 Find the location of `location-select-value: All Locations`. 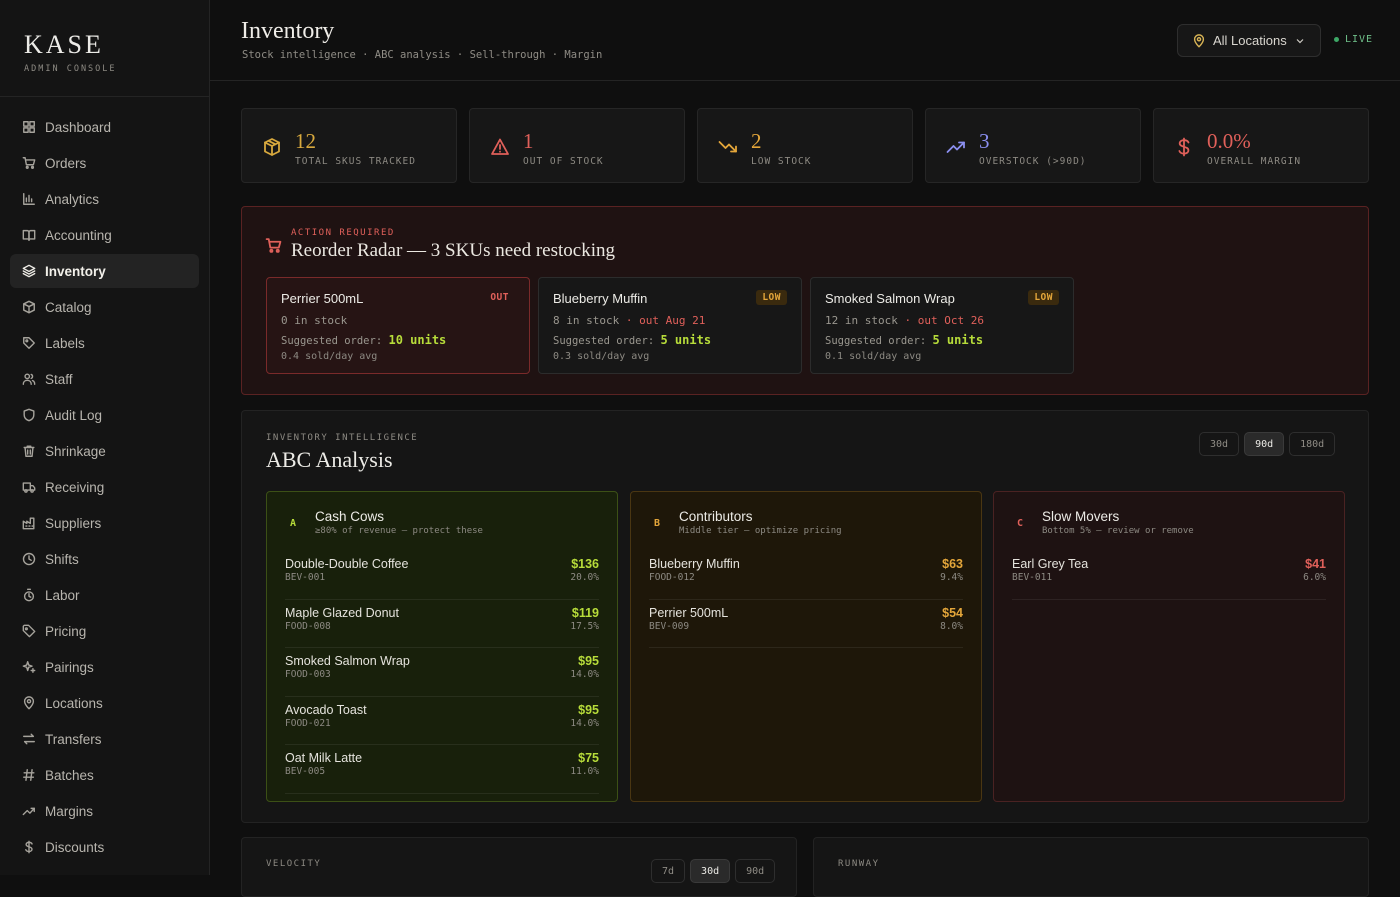

location-select-value: All Locations is located at coordinates (1250, 40).